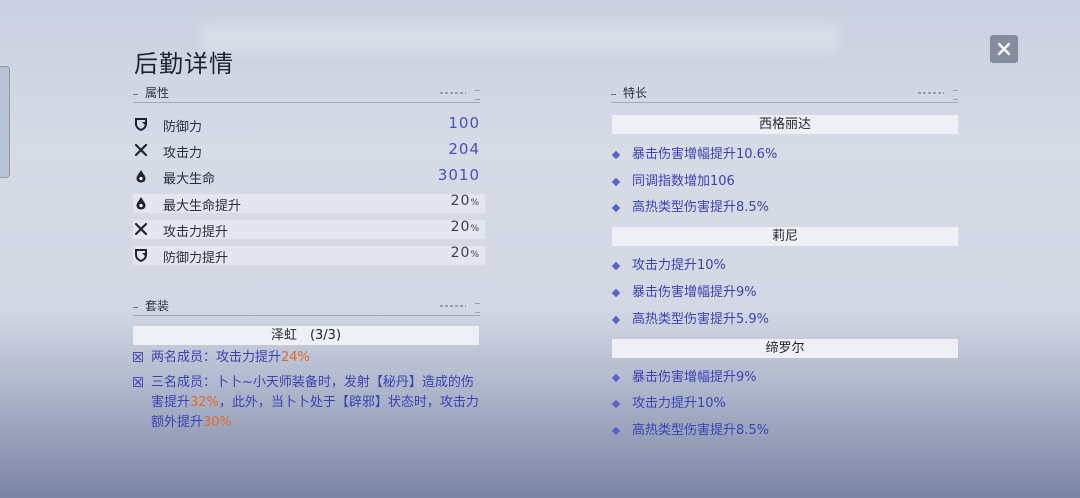 The width and height of the screenshot is (1080, 498). Describe the element at coordinates (184, 64) in the screenshot. I see `page-title: 后勤详情` at that location.